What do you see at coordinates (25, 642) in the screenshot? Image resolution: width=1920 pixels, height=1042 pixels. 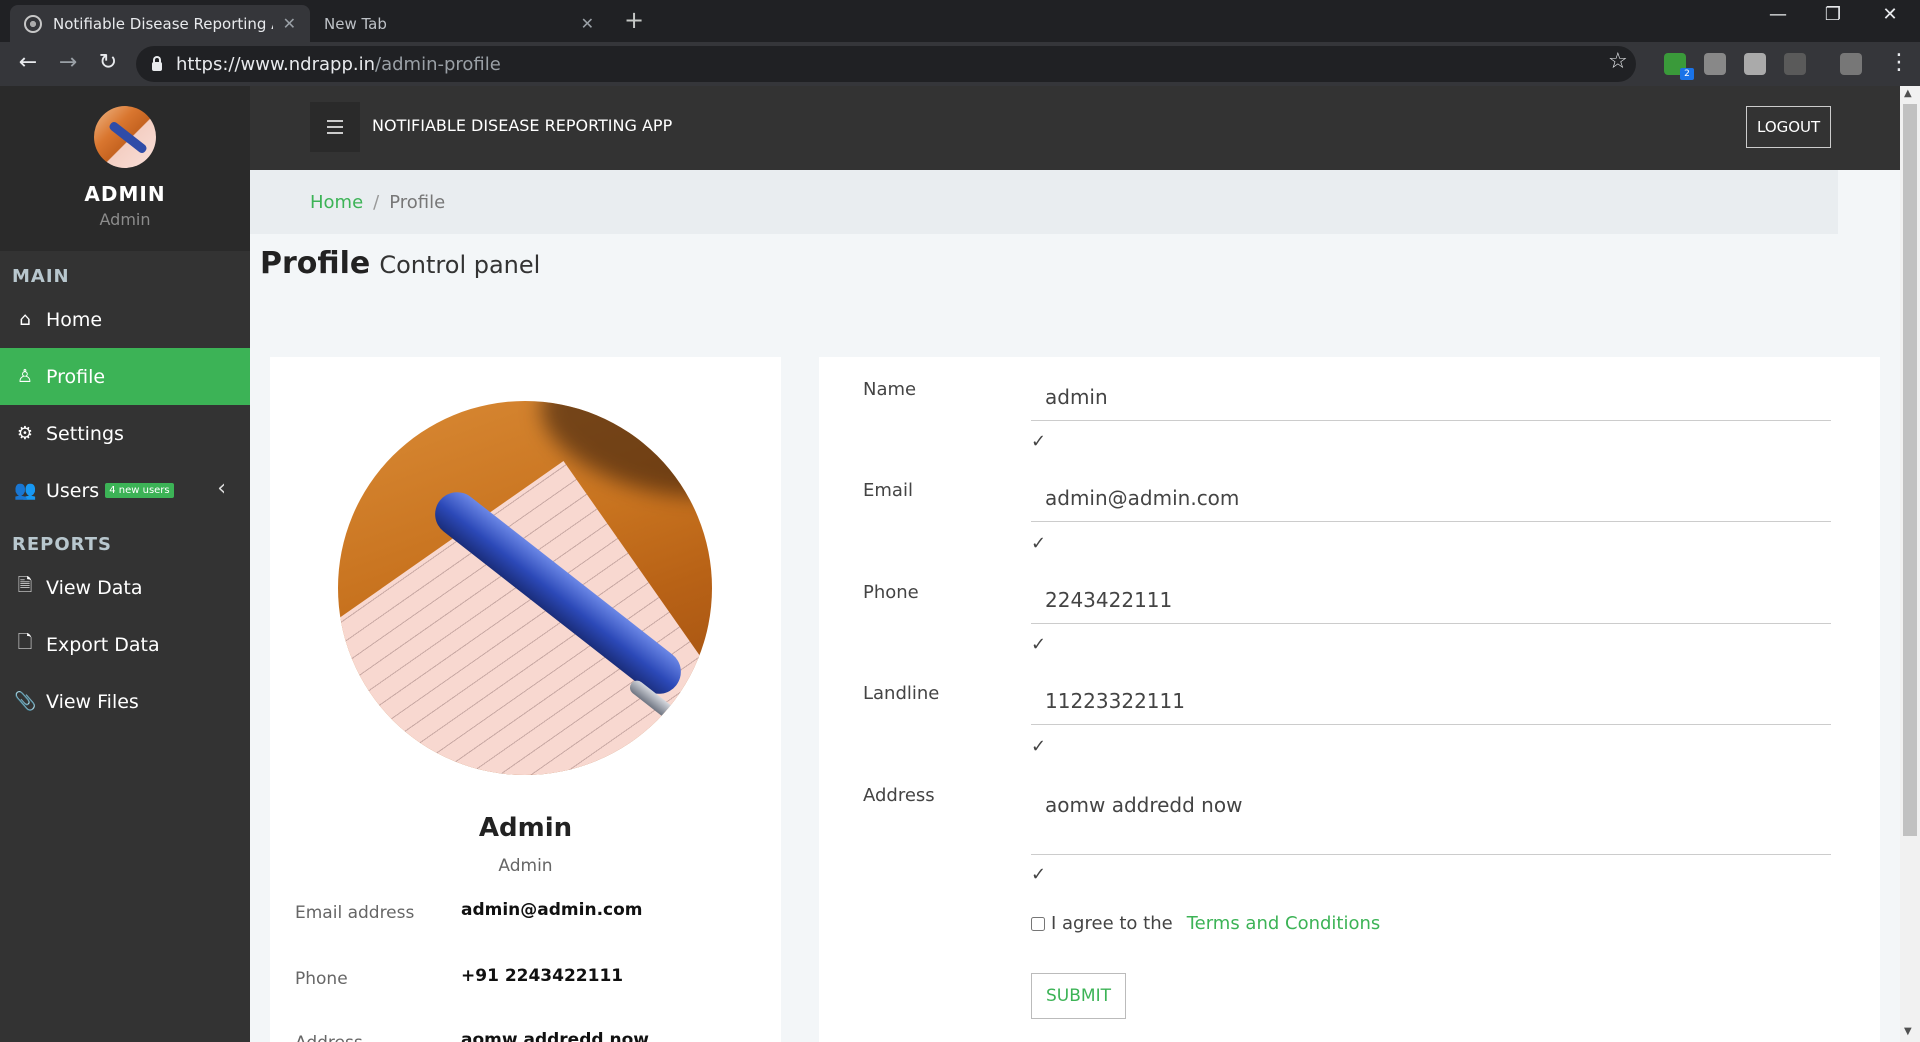 I see `excel-icon: 🗋` at bounding box center [25, 642].